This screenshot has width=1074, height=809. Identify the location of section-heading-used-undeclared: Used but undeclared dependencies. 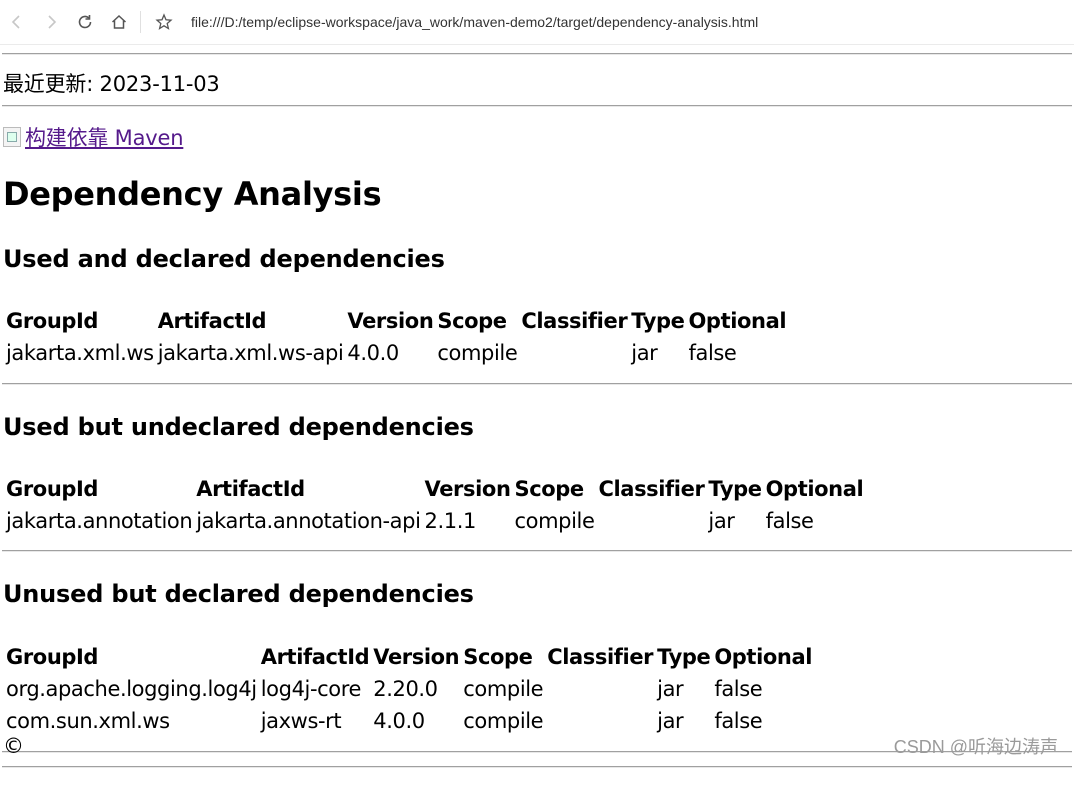
(238, 427).